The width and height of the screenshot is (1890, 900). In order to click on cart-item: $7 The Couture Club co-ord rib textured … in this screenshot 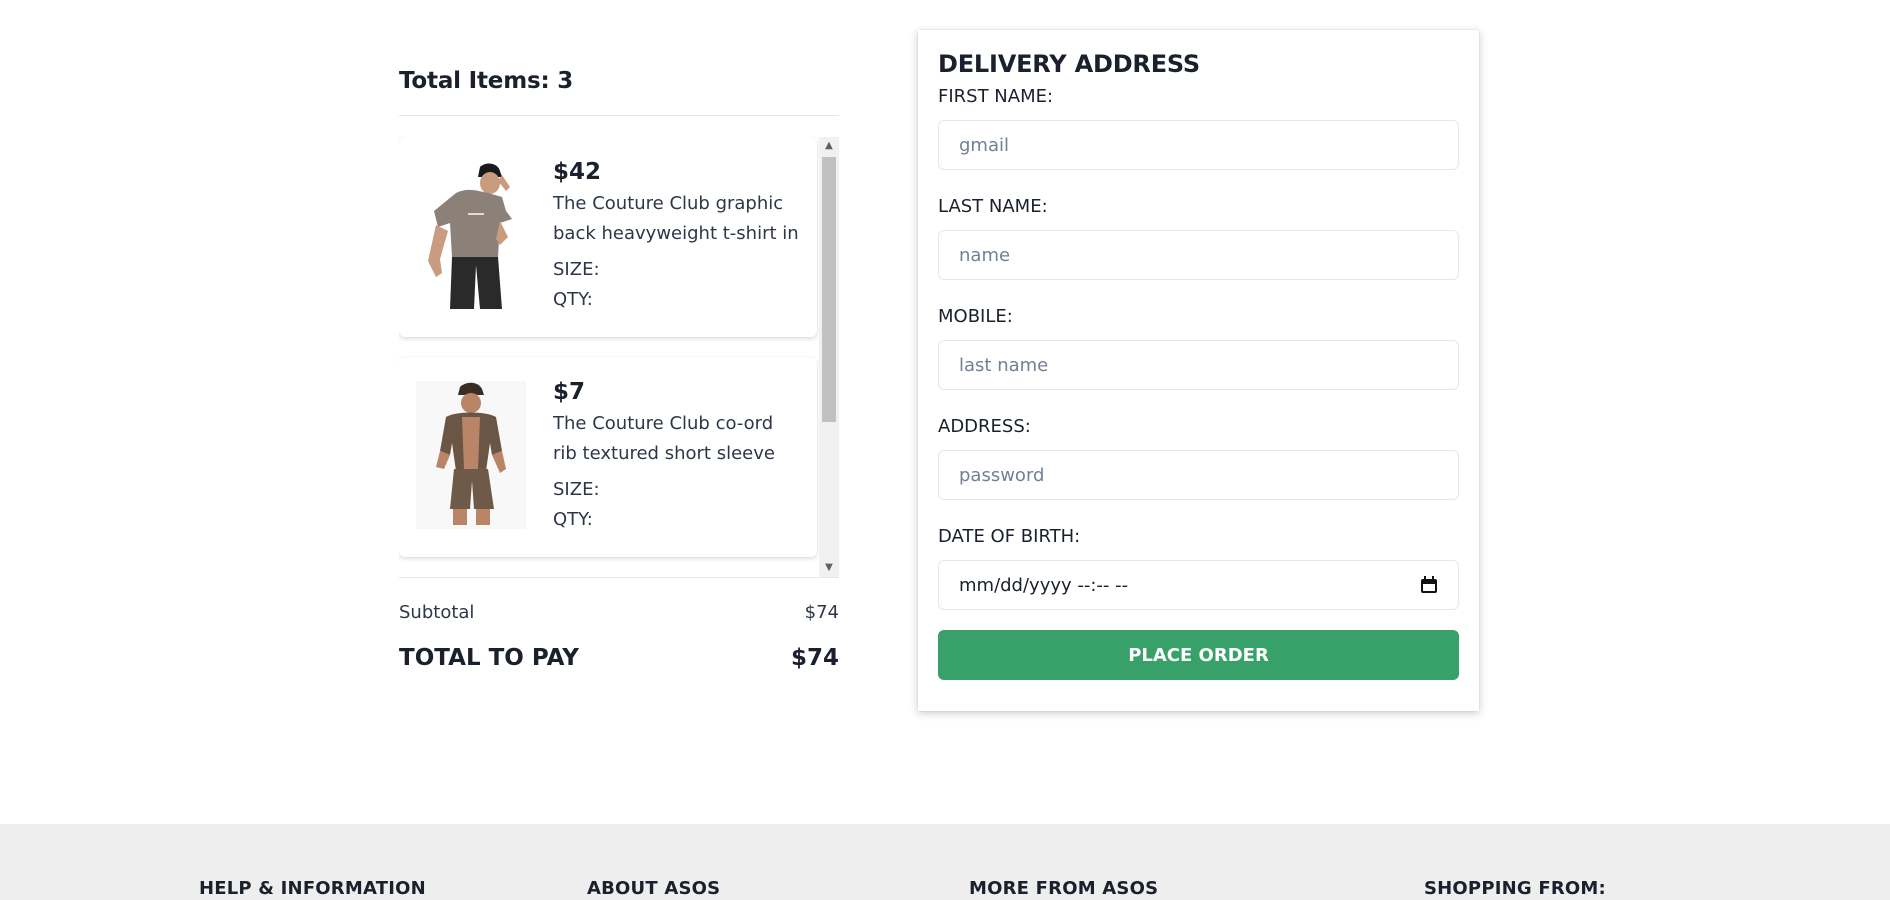, I will do `click(608, 457)`.